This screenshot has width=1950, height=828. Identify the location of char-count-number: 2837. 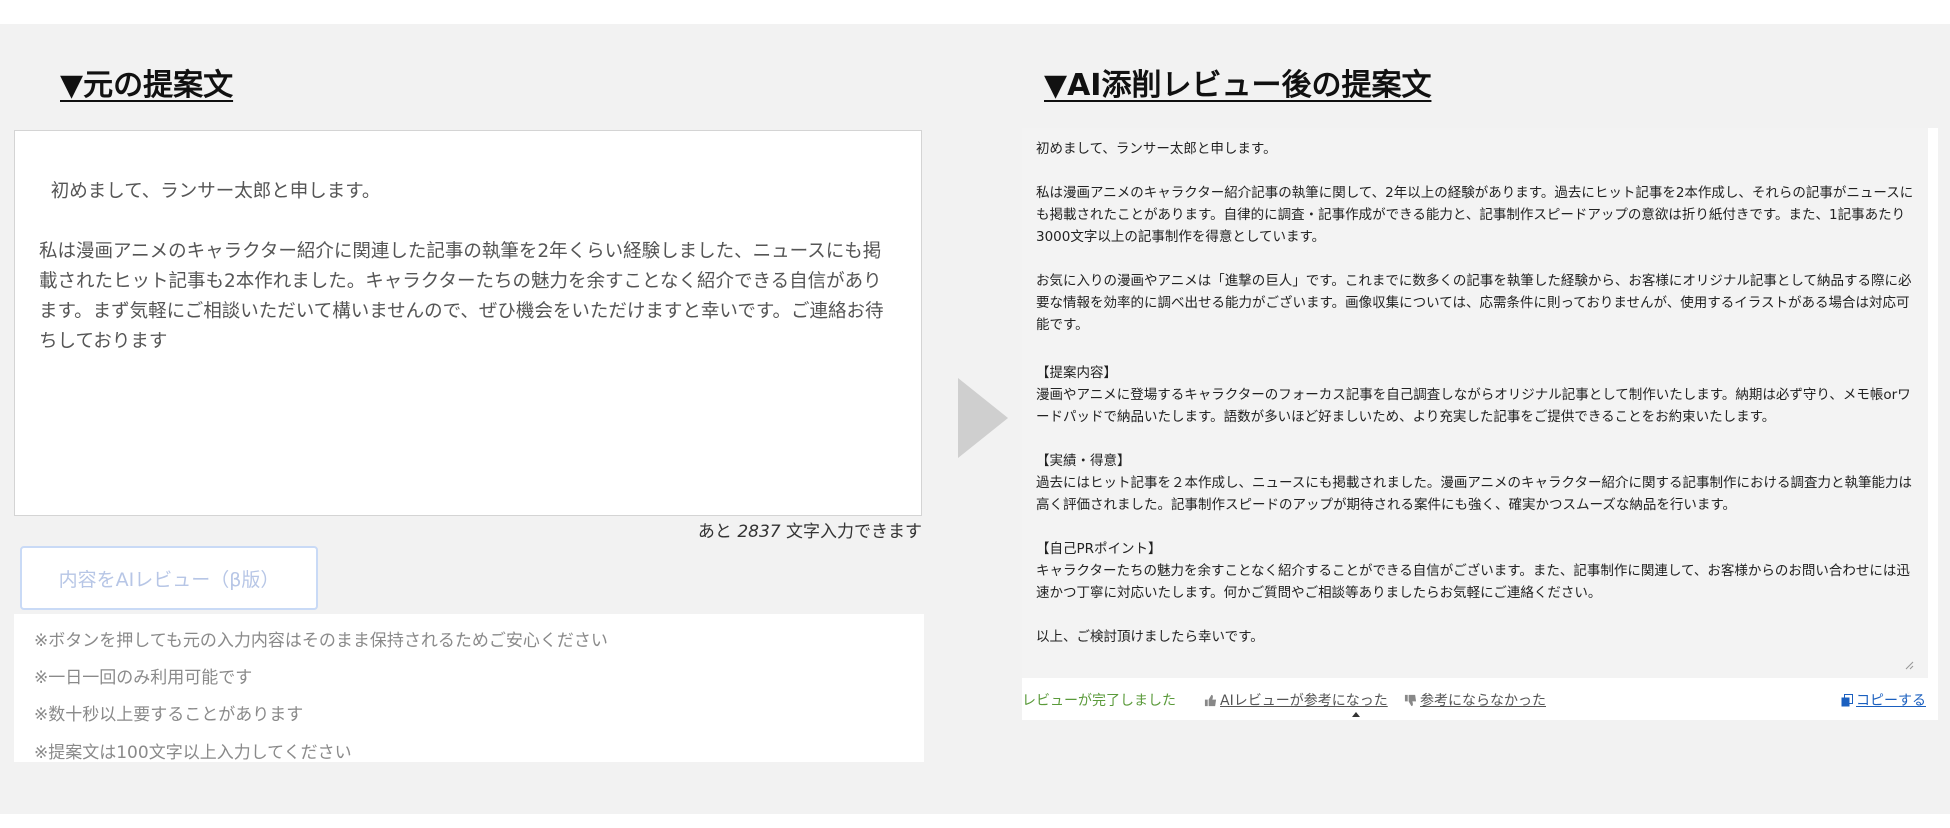
(759, 532).